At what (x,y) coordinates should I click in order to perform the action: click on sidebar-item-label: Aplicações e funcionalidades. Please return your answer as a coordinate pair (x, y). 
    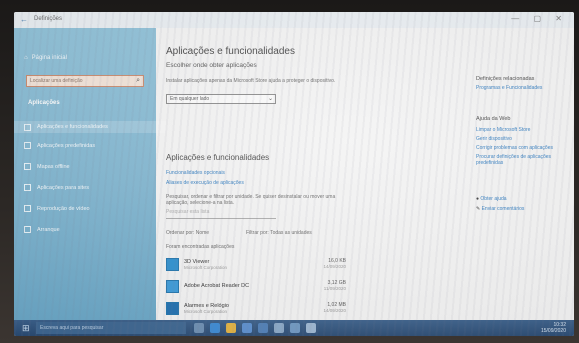
    Looking at the image, I should click on (72, 127).